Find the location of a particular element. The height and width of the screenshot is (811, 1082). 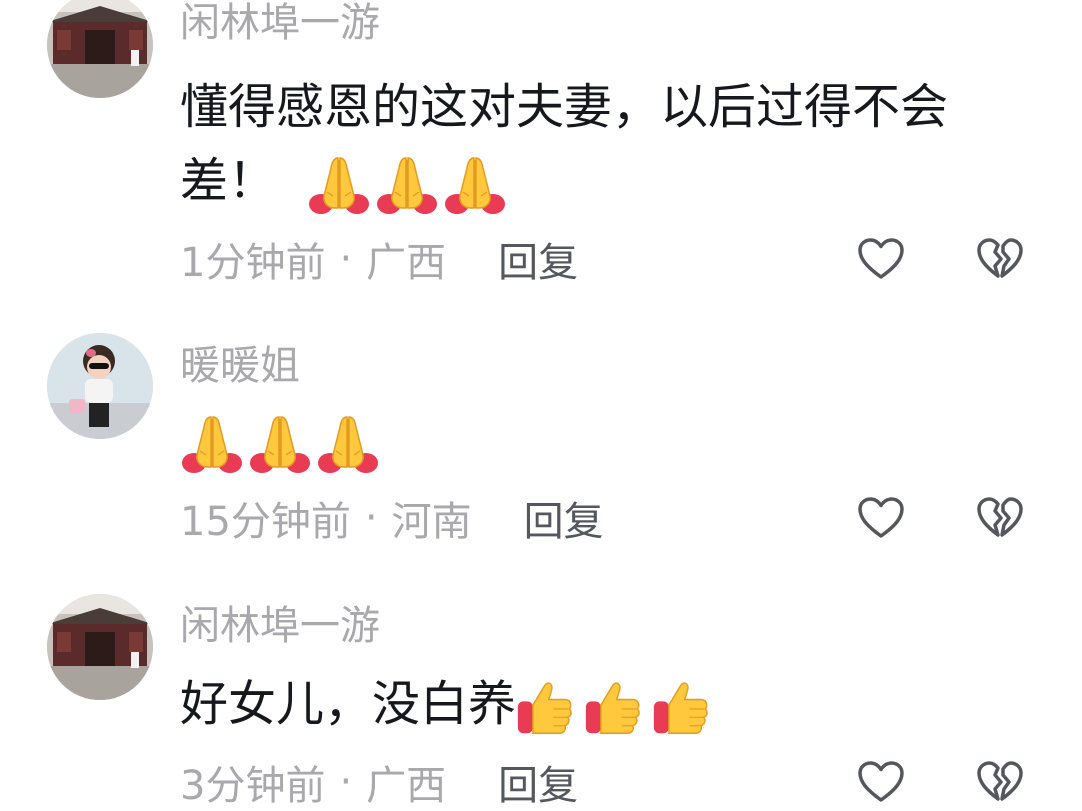

comment-text is located at coordinates (610, 440).